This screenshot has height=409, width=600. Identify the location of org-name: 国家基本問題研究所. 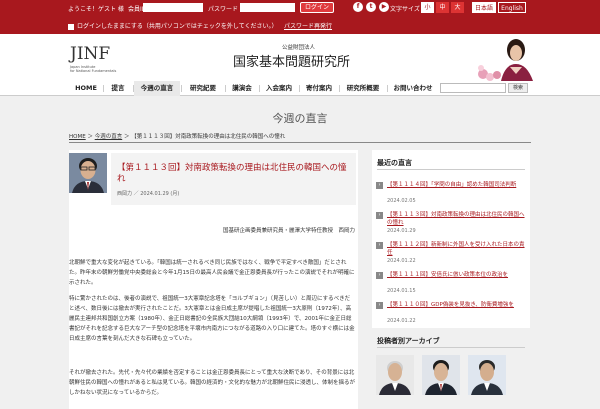
(292, 62).